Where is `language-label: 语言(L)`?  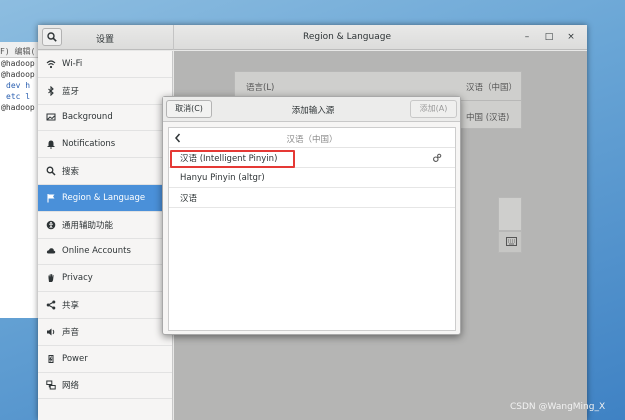
language-label: 语言(L) is located at coordinates (260, 88).